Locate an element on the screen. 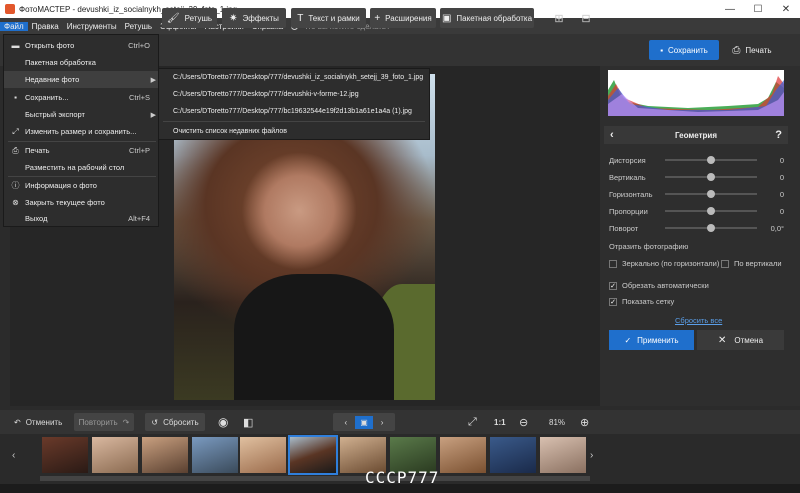  menu-exit: Выход Alt+F4 is located at coordinates (82, 218).